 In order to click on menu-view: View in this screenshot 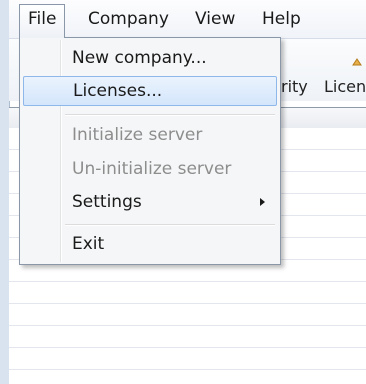, I will do `click(215, 19)`.